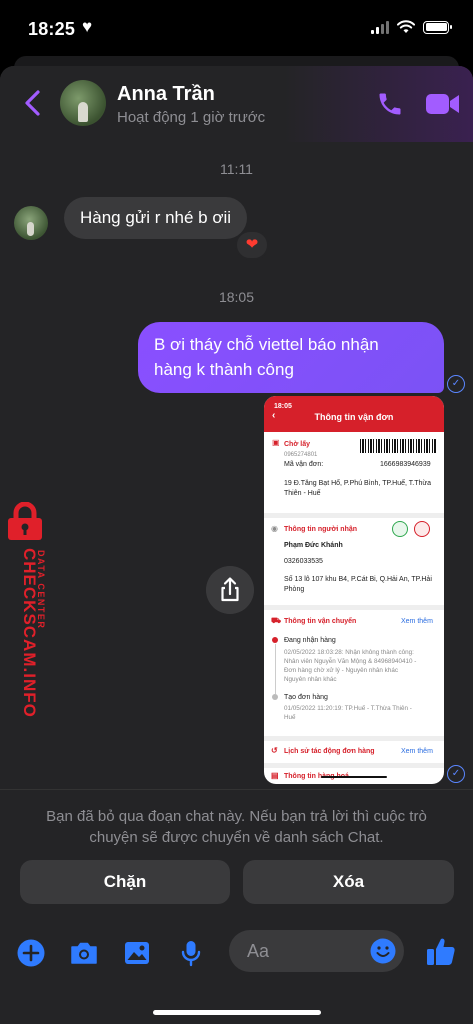  What do you see at coordinates (276, 442) in the screenshot?
I see `box-icon: ▣` at bounding box center [276, 442].